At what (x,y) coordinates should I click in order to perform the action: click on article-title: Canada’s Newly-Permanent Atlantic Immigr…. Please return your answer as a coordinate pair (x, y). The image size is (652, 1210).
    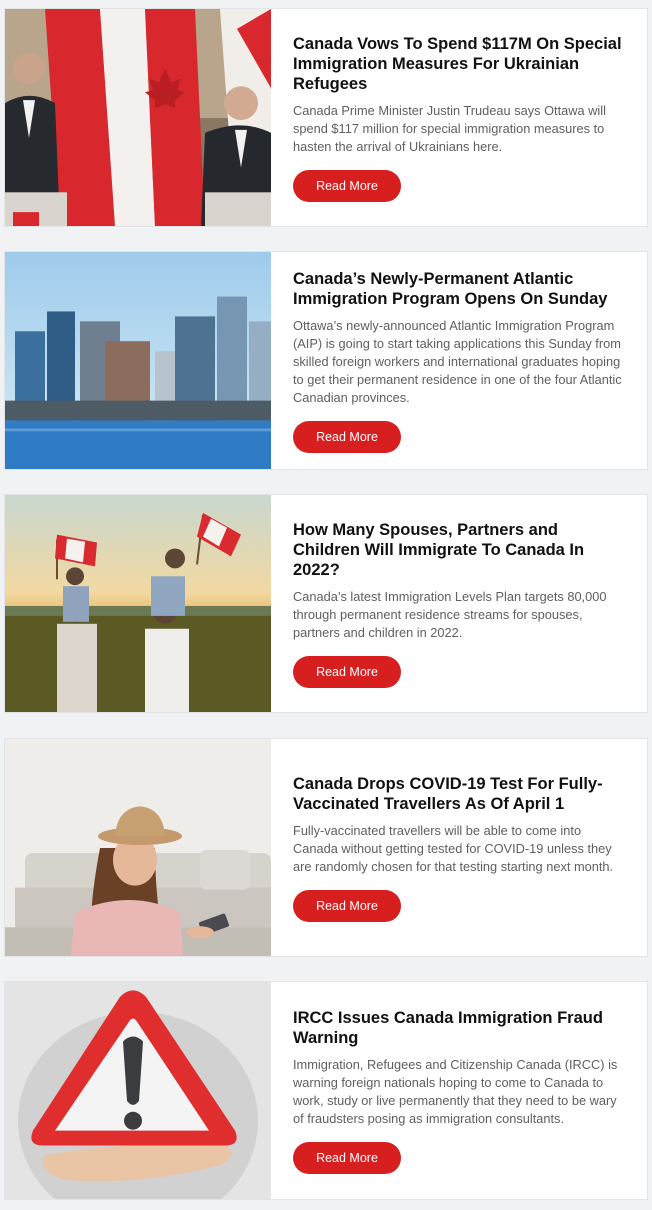
    Looking at the image, I should click on (459, 289).